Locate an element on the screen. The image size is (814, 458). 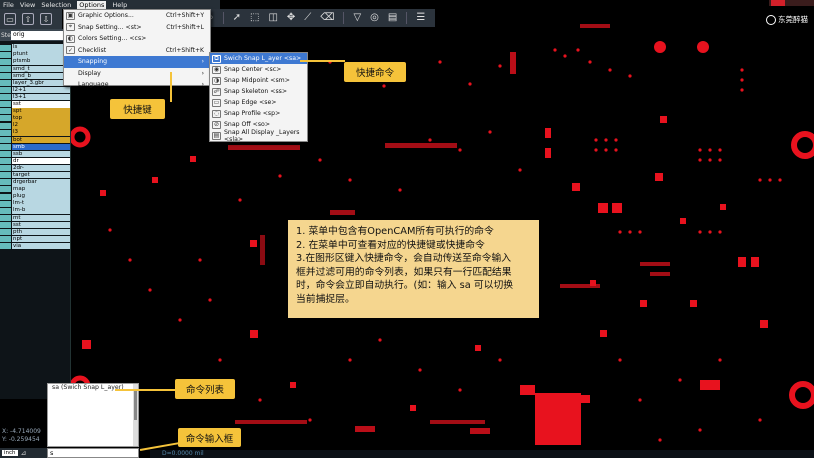
lasso-icon: ◫ is located at coordinates (272, 18).